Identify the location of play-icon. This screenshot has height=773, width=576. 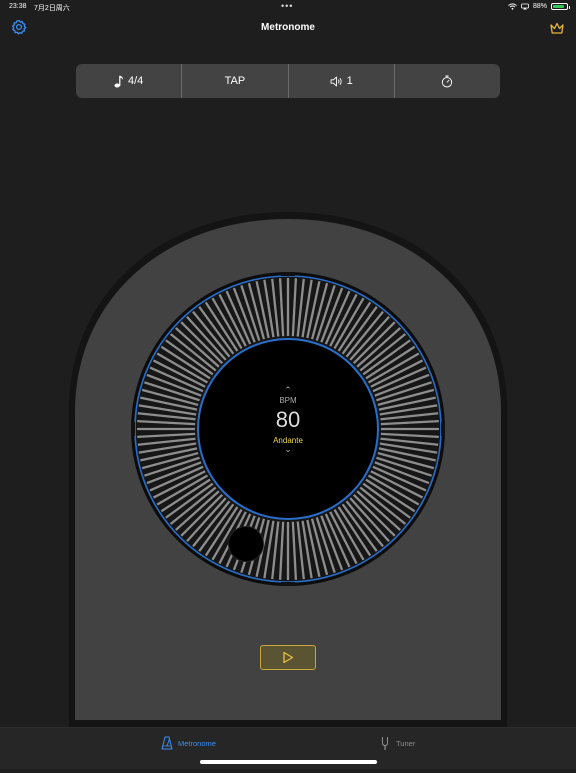
(288, 657).